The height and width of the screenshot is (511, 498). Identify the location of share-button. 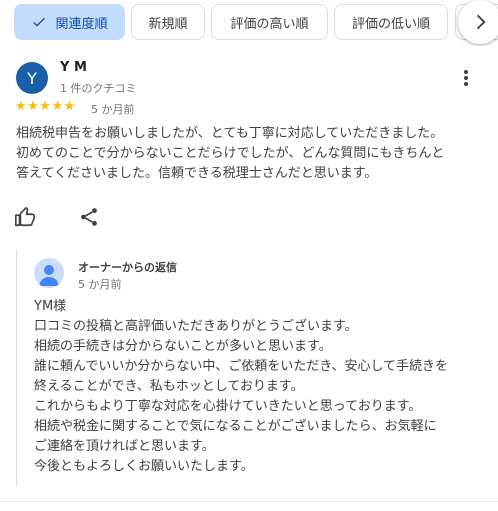
(89, 218).